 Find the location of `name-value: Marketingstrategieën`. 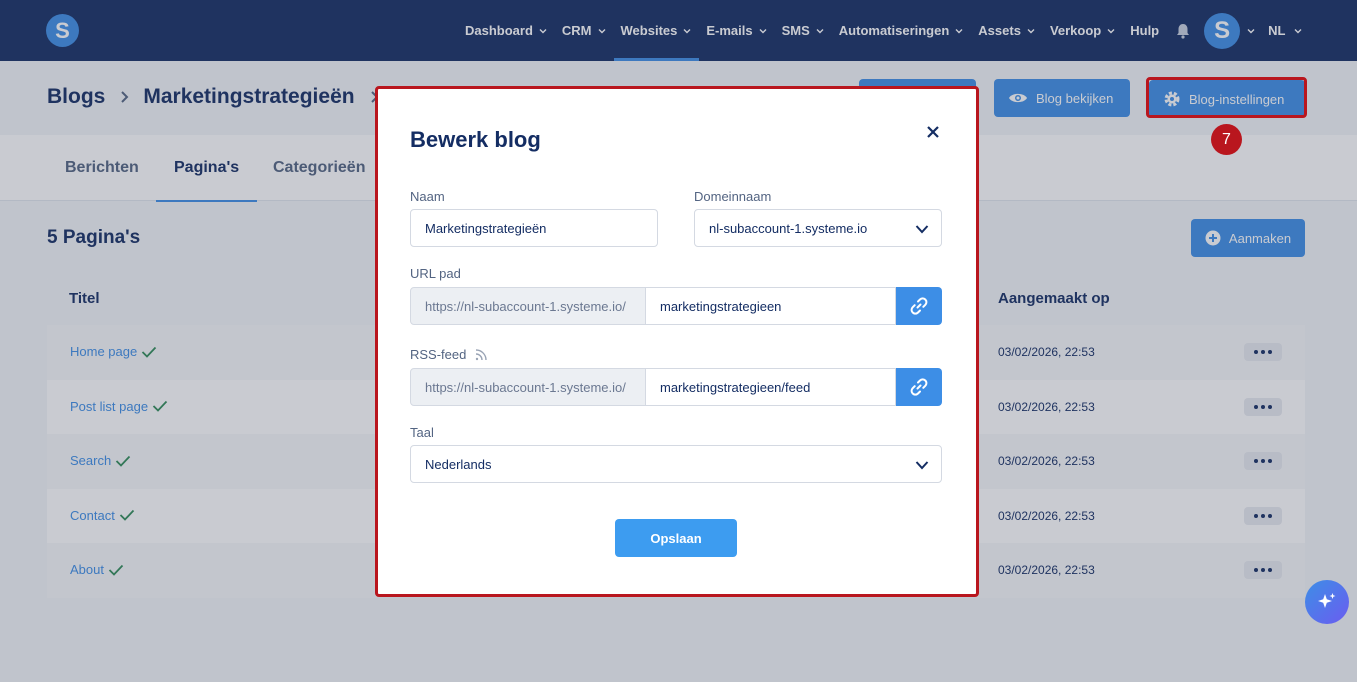

name-value: Marketingstrategieën is located at coordinates (486, 228).